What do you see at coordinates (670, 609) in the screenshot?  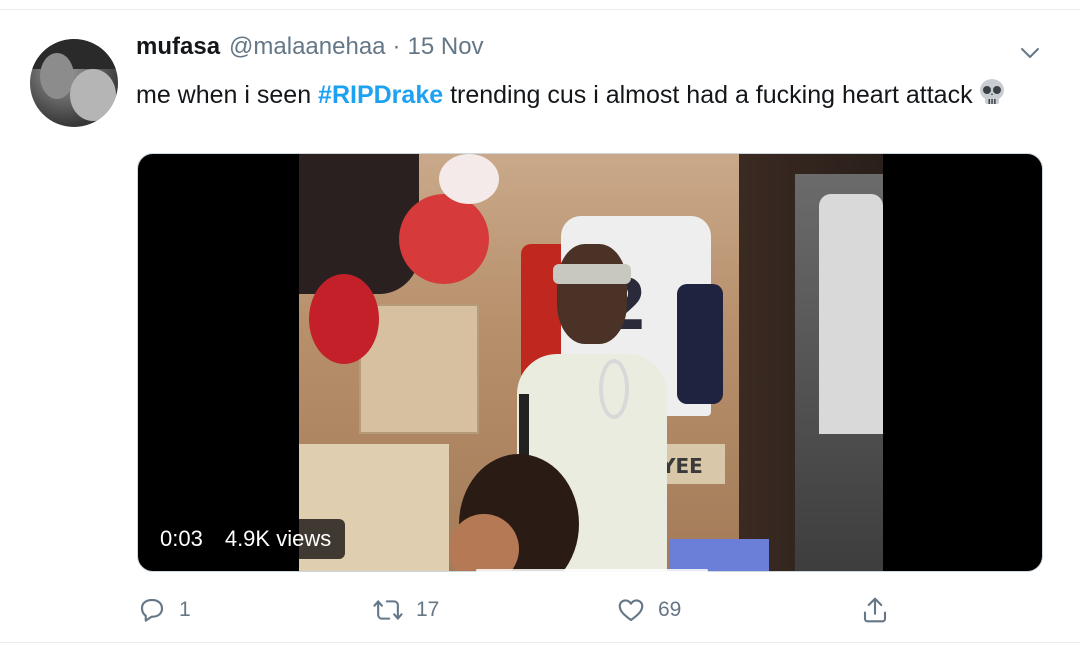 I see `like-count: 69` at bounding box center [670, 609].